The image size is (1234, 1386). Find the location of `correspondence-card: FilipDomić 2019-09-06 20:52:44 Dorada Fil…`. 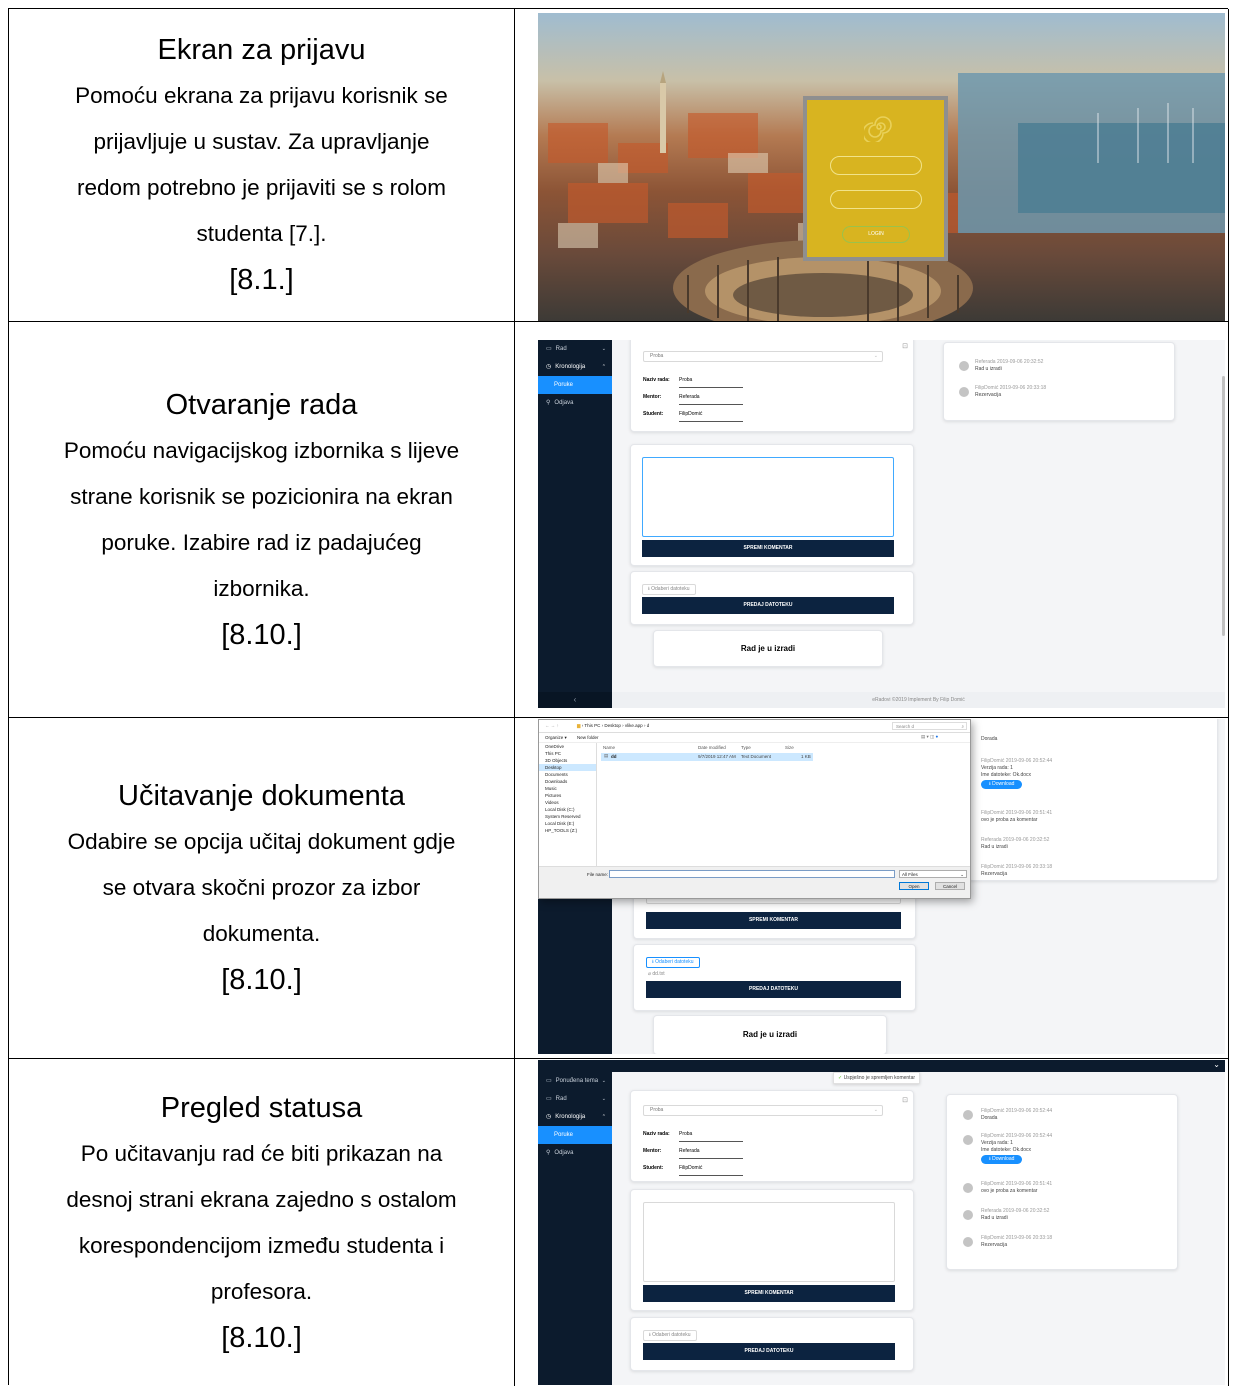

correspondence-card: FilipDomić 2019-09-06 20:52:44 Dorada Fil… is located at coordinates (1062, 1182).